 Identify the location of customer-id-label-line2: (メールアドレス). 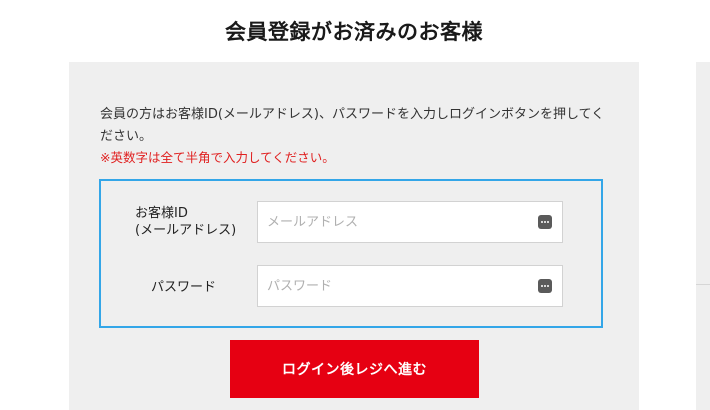
(186, 230).